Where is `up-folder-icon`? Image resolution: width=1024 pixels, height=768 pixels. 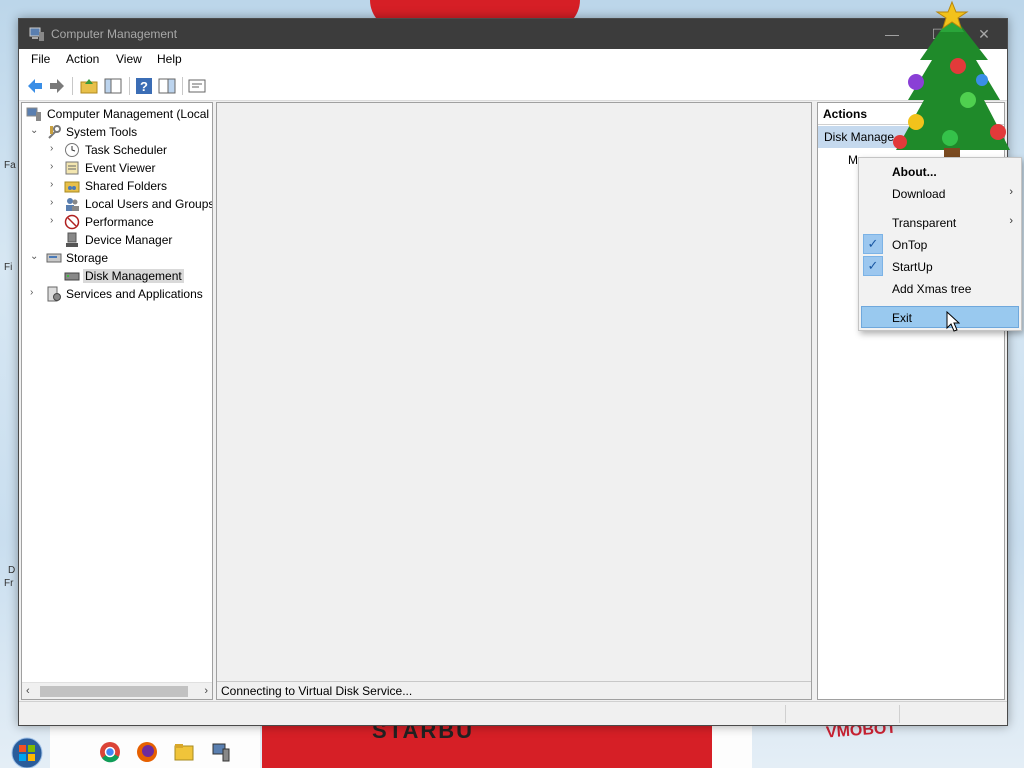 up-folder-icon is located at coordinates (89, 86).